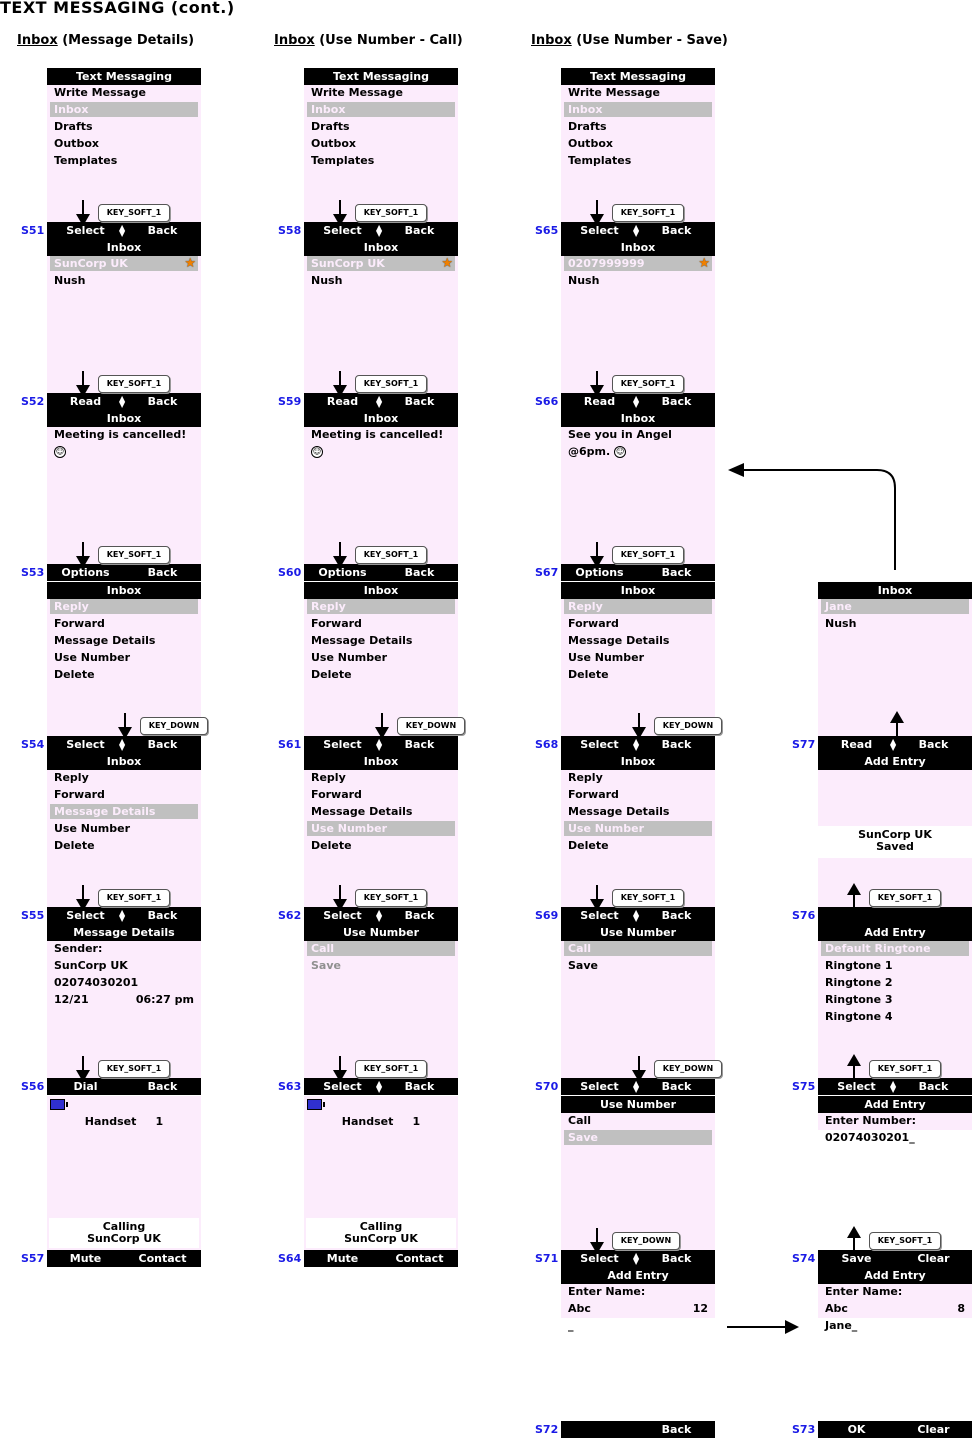 Image resolution: width=972 pixels, height=1438 pixels. Describe the element at coordinates (933, 1429) in the screenshot. I see `softkey-right: Clear` at that location.